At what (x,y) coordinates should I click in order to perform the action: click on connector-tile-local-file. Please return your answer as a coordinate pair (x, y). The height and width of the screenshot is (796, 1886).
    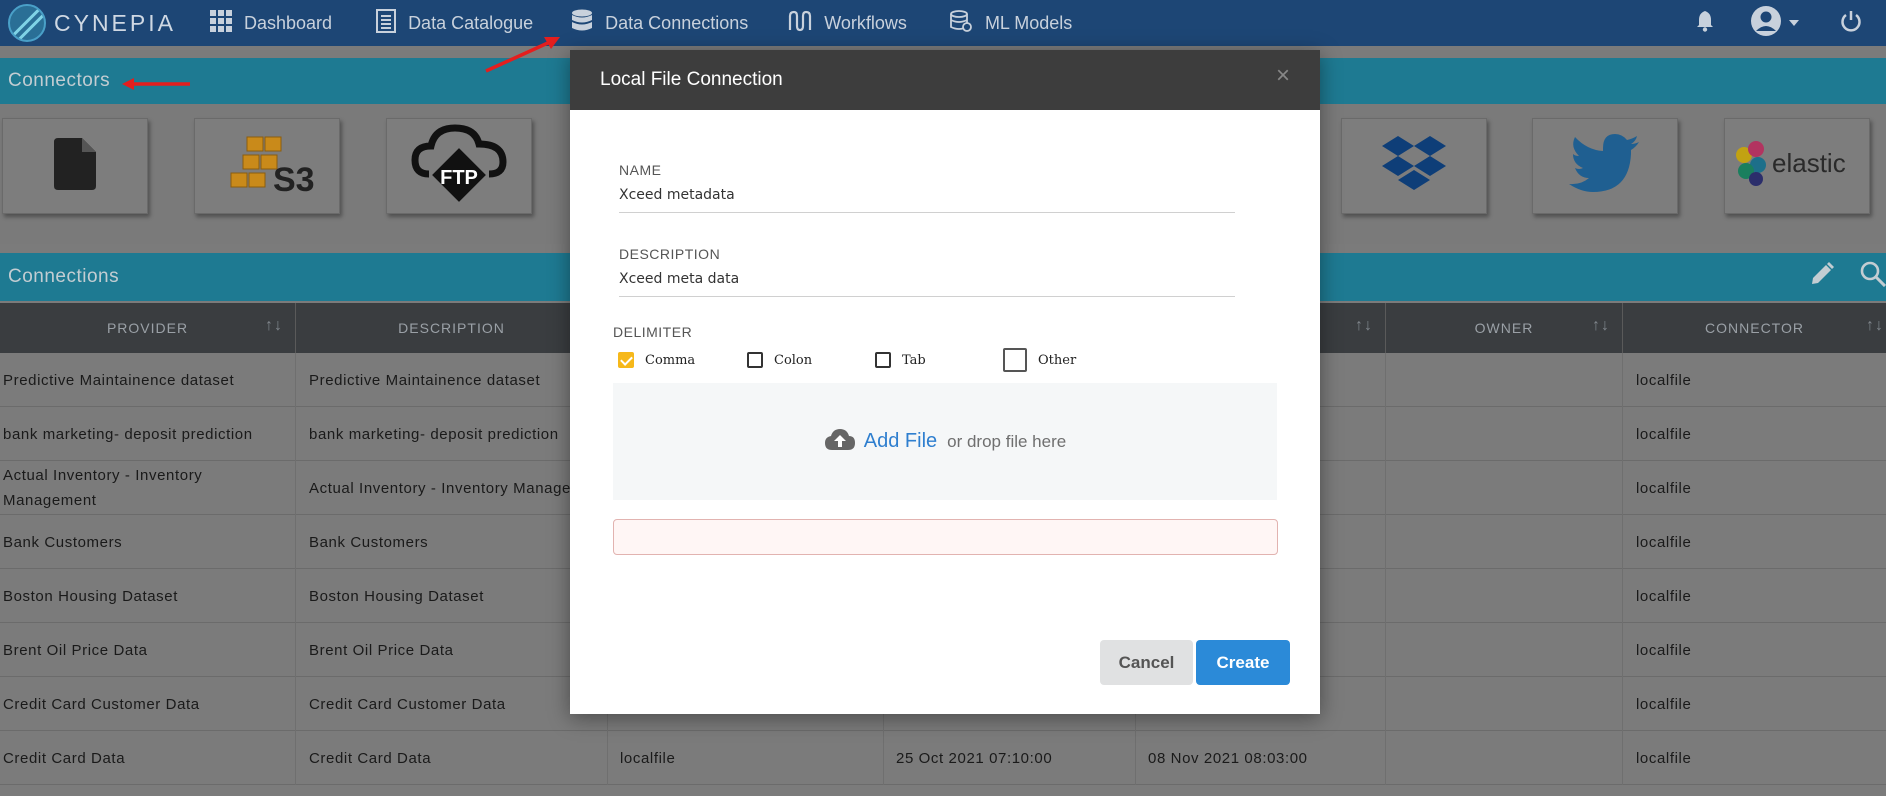
    Looking at the image, I should click on (75, 166).